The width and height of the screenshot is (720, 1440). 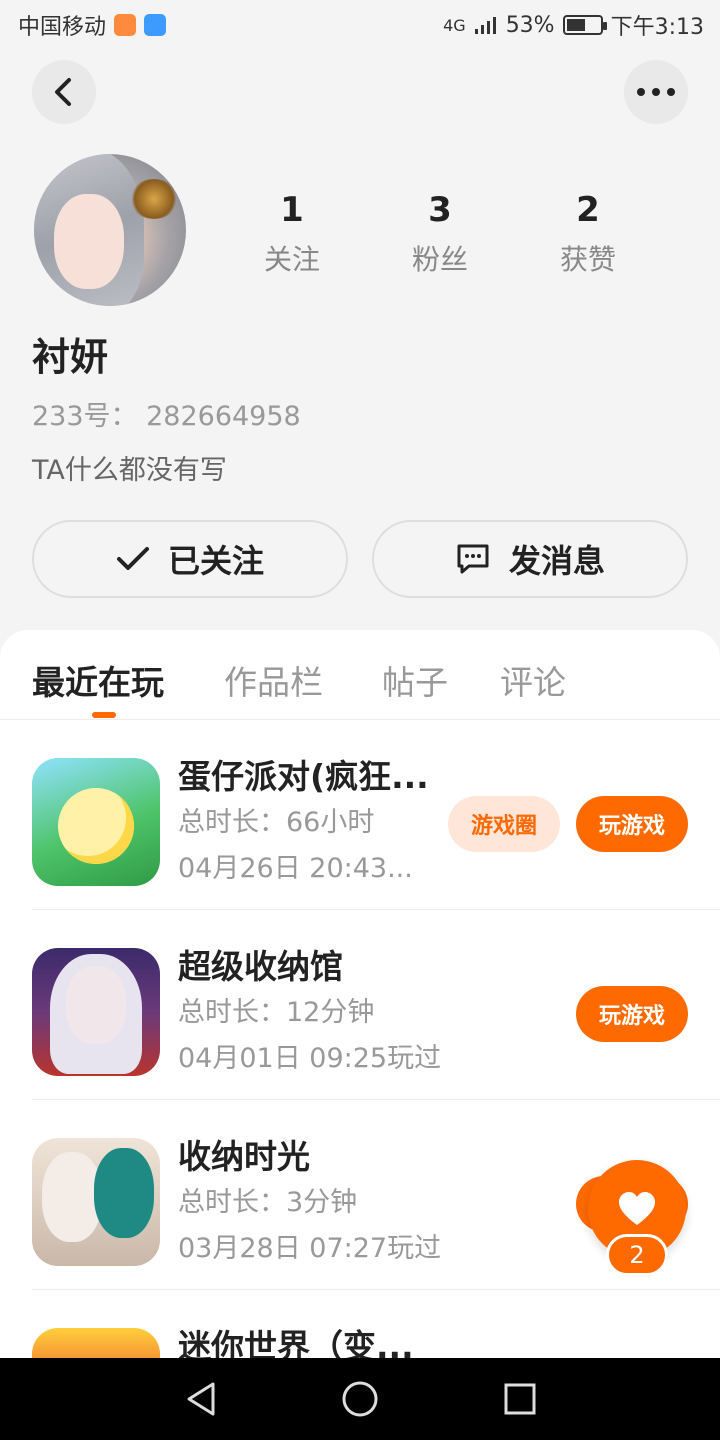 I want to click on checkmark-icon, so click(x=132, y=558).